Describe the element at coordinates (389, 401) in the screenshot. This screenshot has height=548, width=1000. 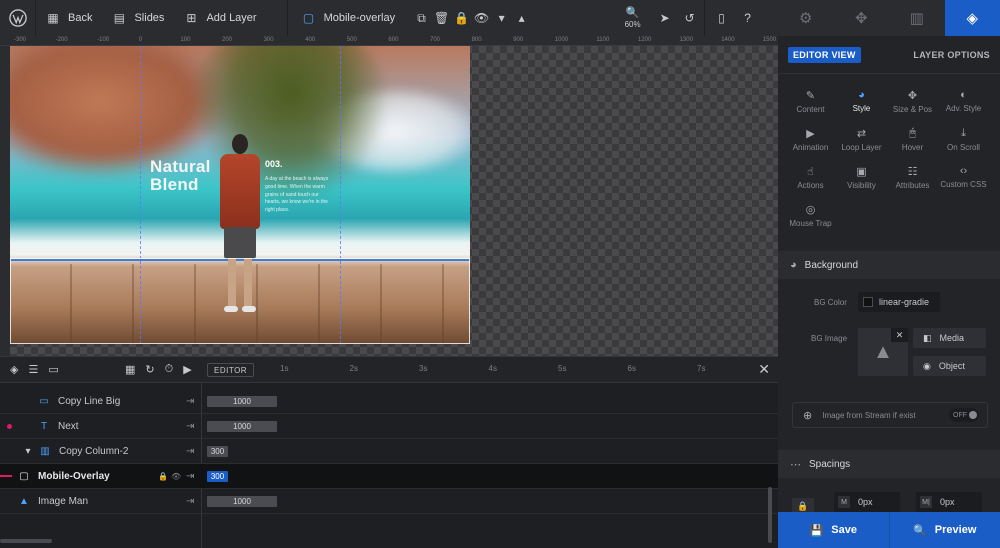
I see `layer-row: ▭ Copy Line Big ⇥ 1000` at that location.